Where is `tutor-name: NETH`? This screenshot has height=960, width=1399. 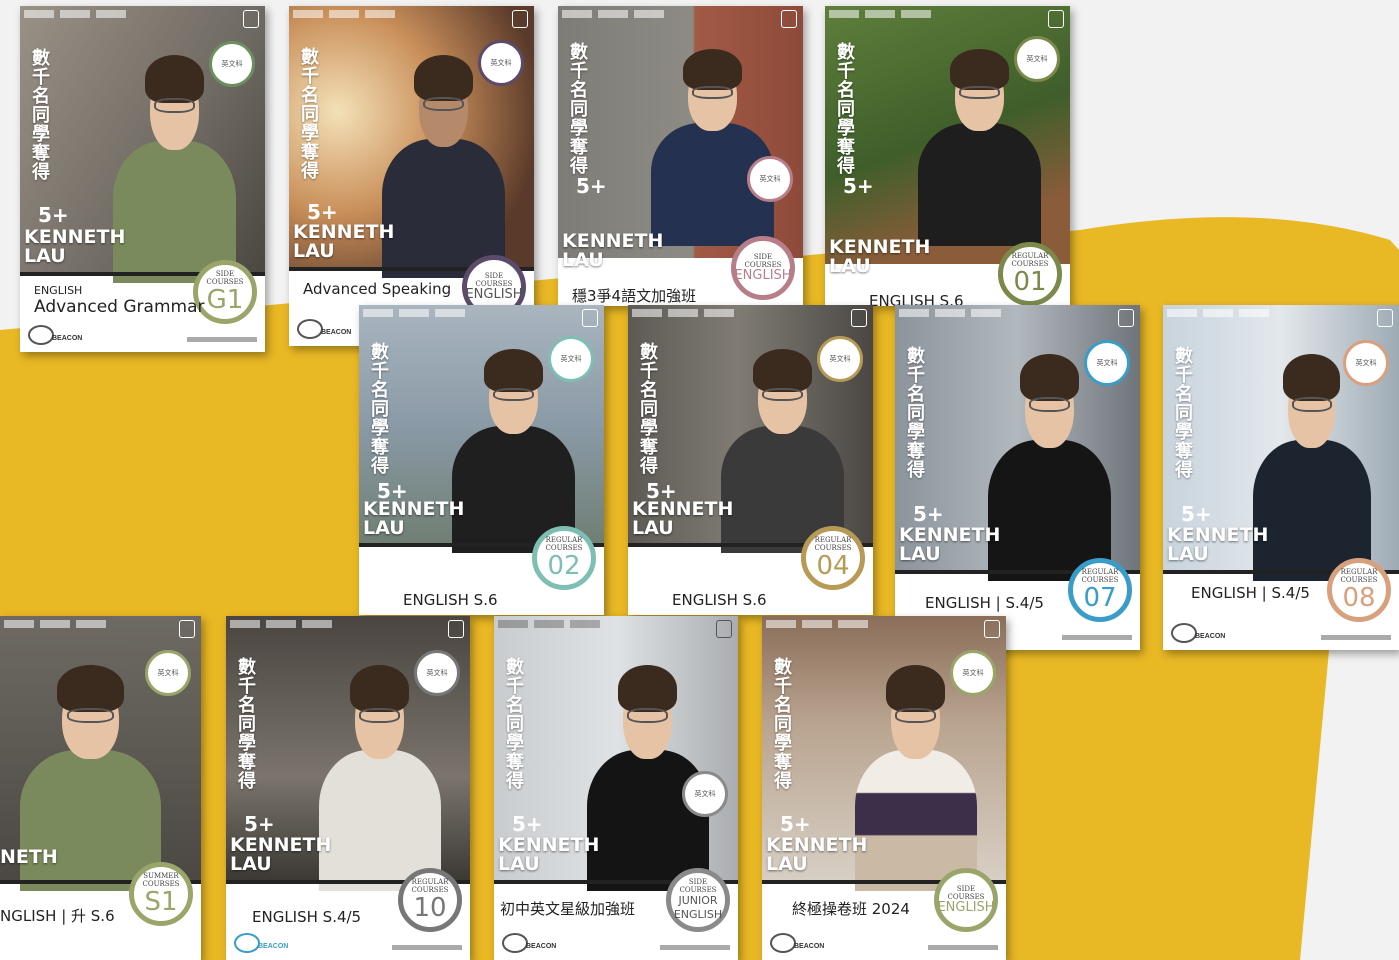 tutor-name: NETH is located at coordinates (29, 857).